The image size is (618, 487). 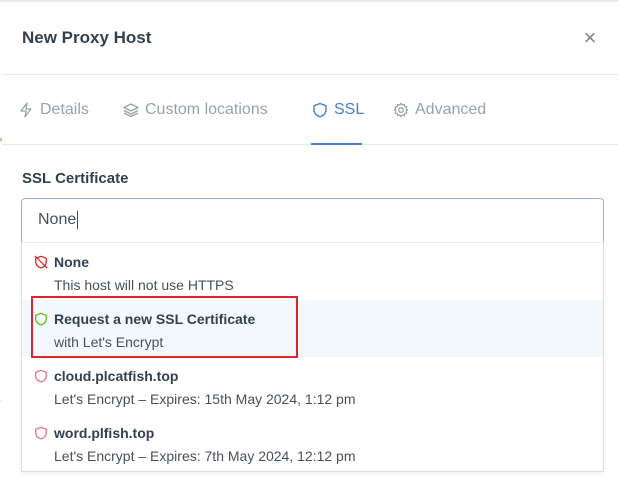 I want to click on tab-ssl: SSL, so click(x=338, y=110).